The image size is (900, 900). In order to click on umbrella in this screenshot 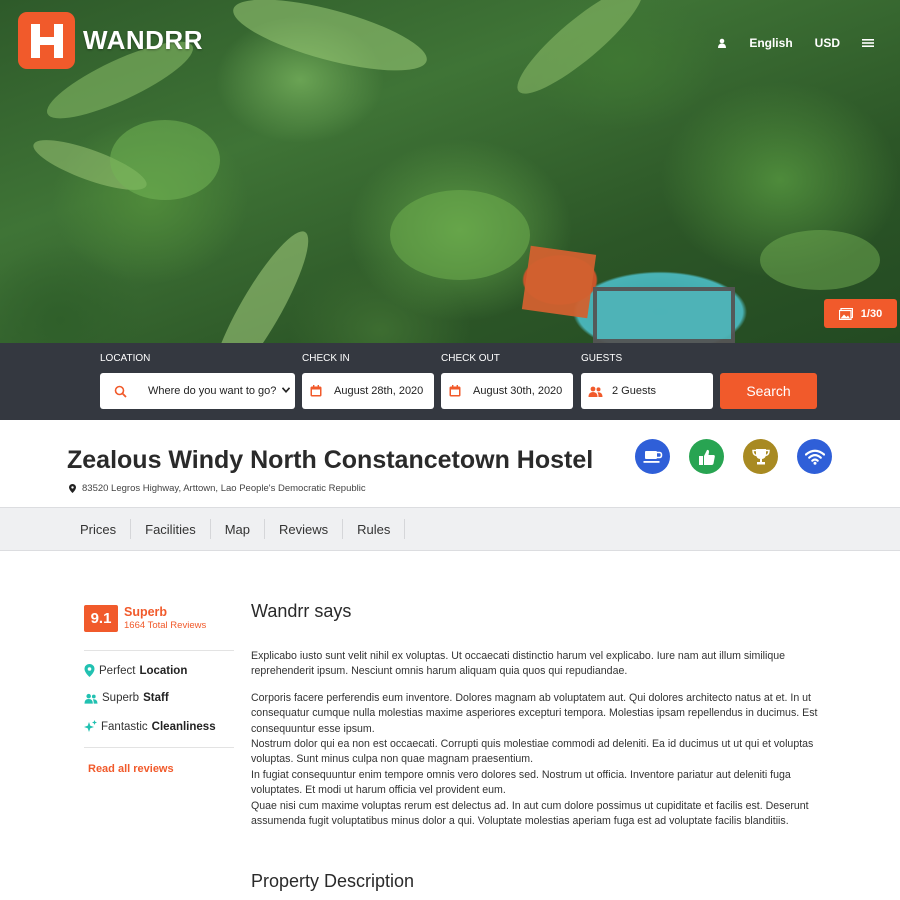, I will do `click(559, 282)`.